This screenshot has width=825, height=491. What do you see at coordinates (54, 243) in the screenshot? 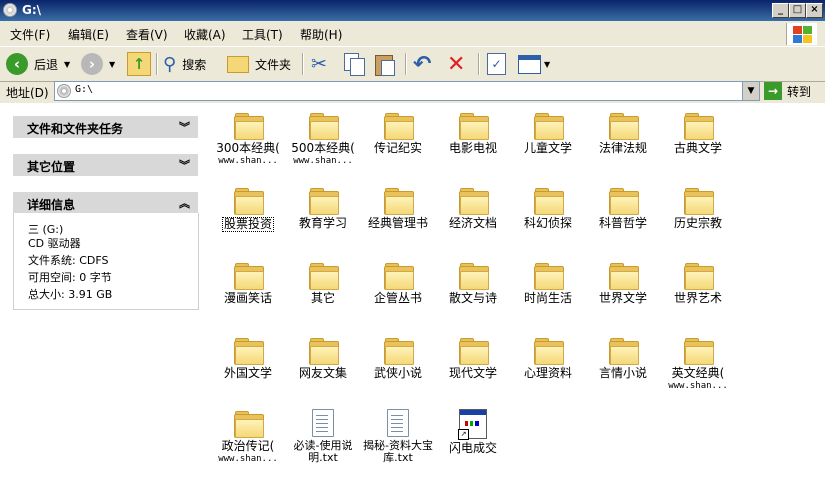
I see `details-type: CD 驱动器` at bounding box center [54, 243].